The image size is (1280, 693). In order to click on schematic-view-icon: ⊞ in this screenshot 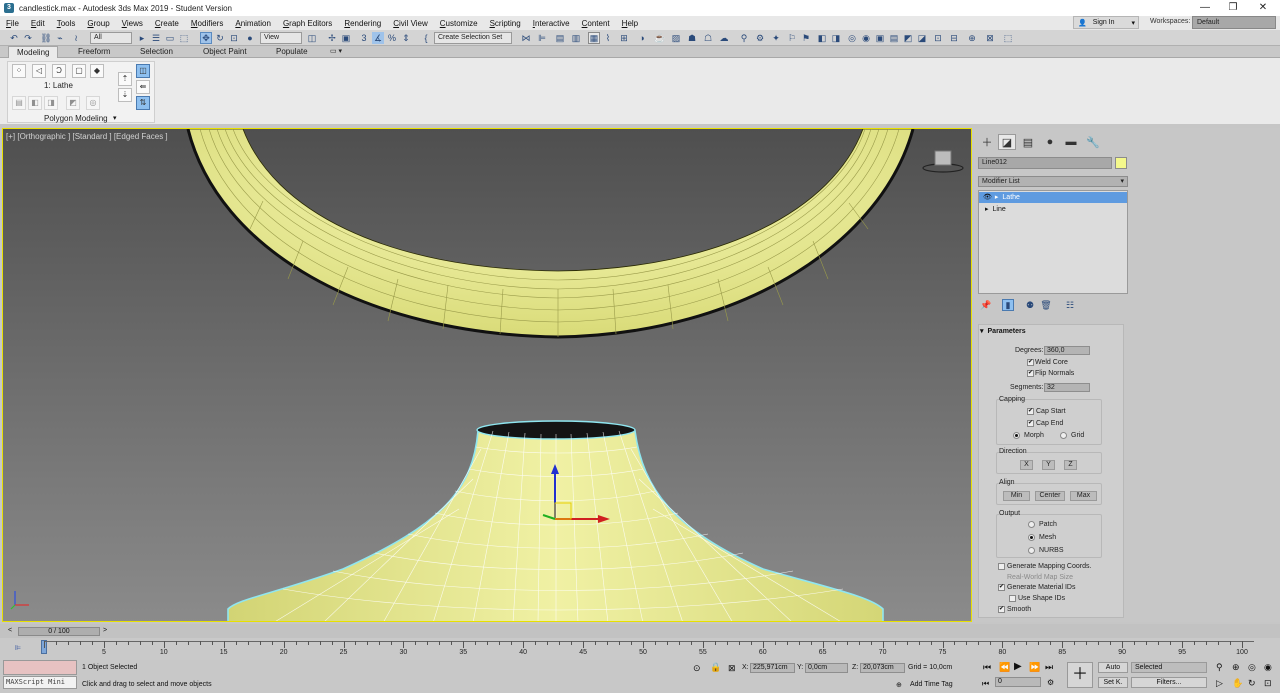, I will do `click(624, 38)`.